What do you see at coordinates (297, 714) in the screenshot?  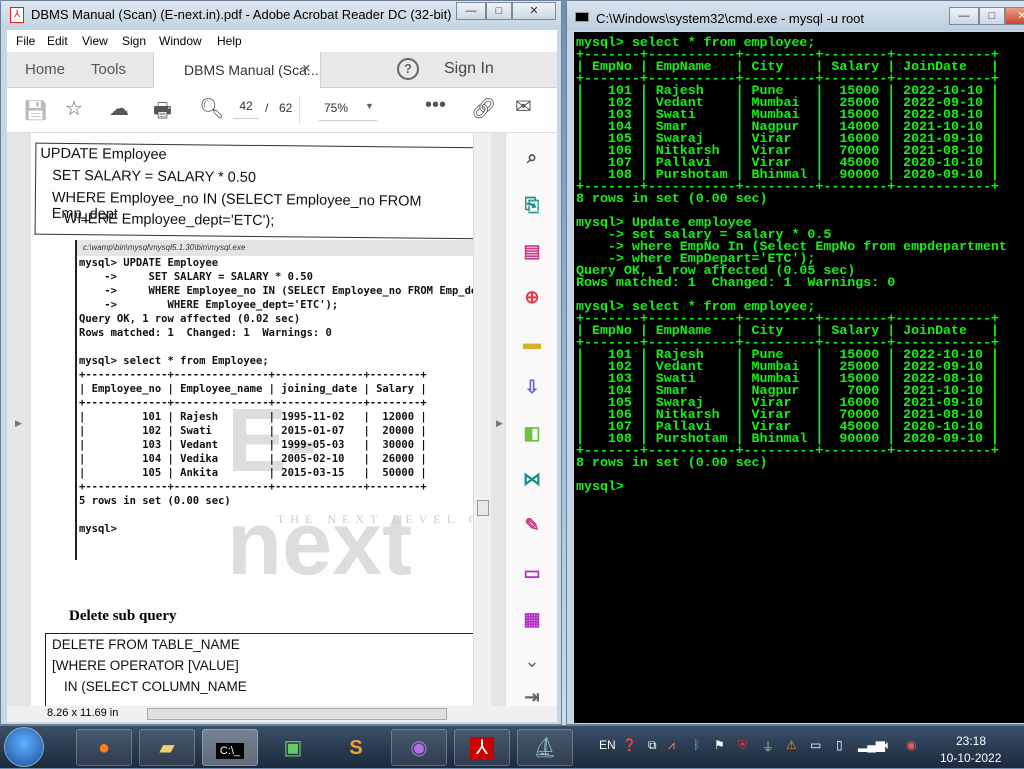 I see `horizontal-scrollbar` at bounding box center [297, 714].